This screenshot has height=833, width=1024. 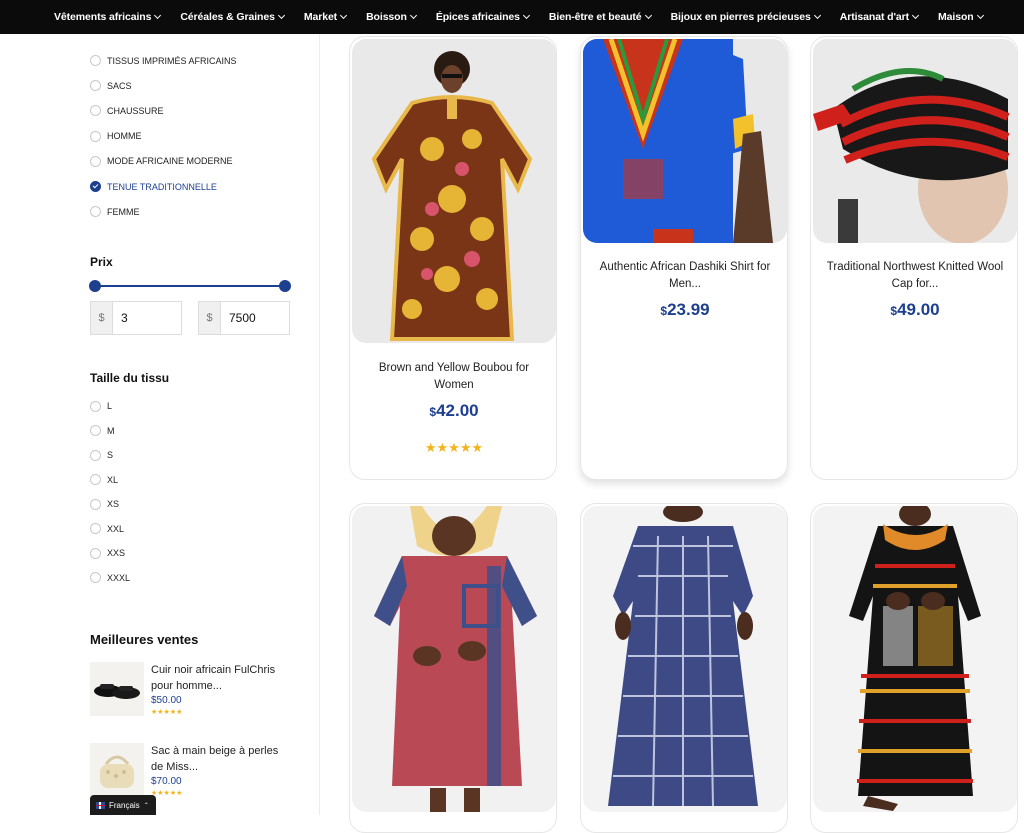 I want to click on size-filter-item: XL, so click(x=110, y=480).